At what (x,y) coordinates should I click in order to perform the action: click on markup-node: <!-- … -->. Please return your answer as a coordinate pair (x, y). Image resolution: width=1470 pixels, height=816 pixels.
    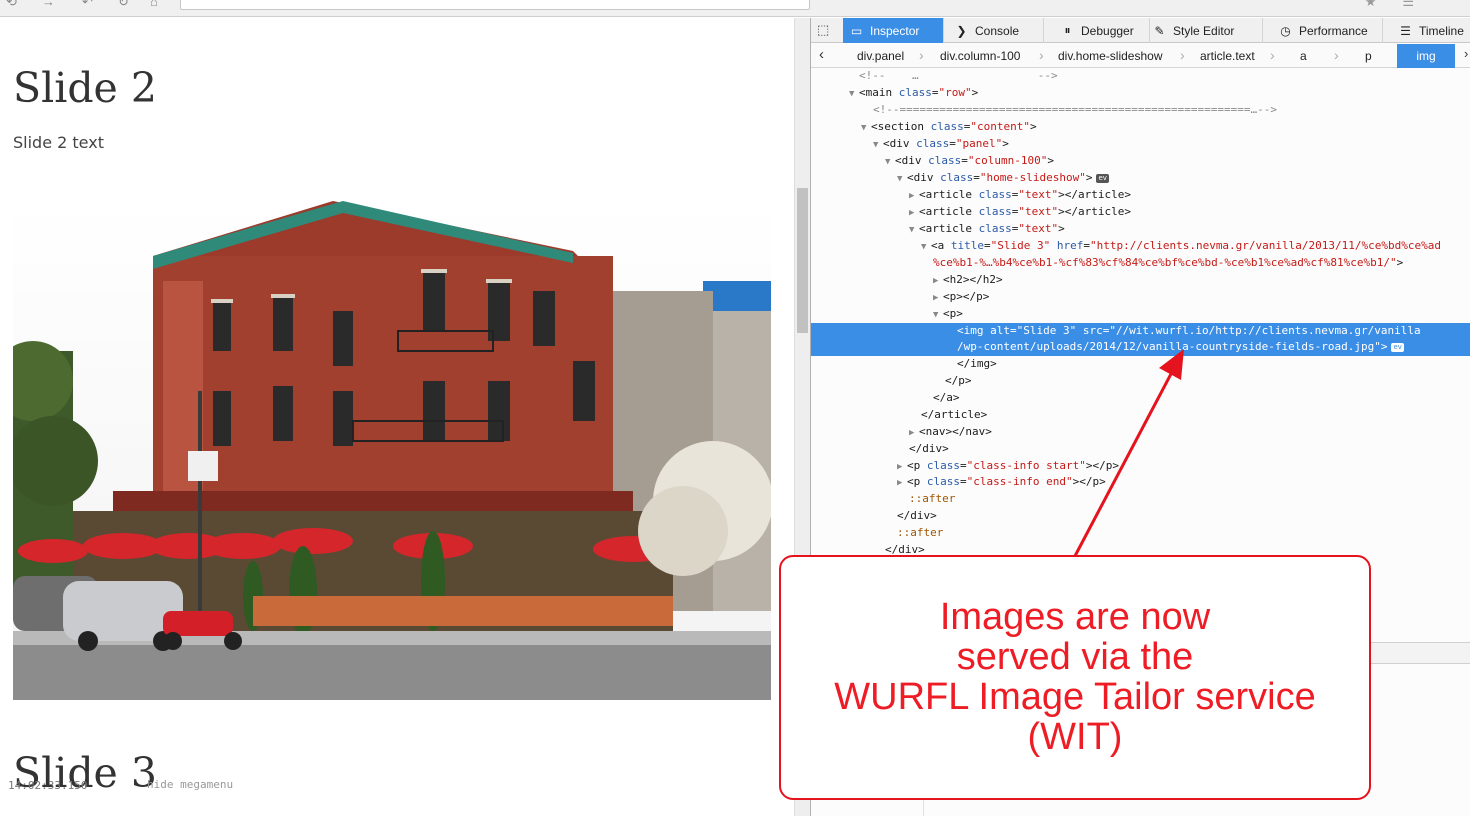
    Looking at the image, I should click on (1140, 76).